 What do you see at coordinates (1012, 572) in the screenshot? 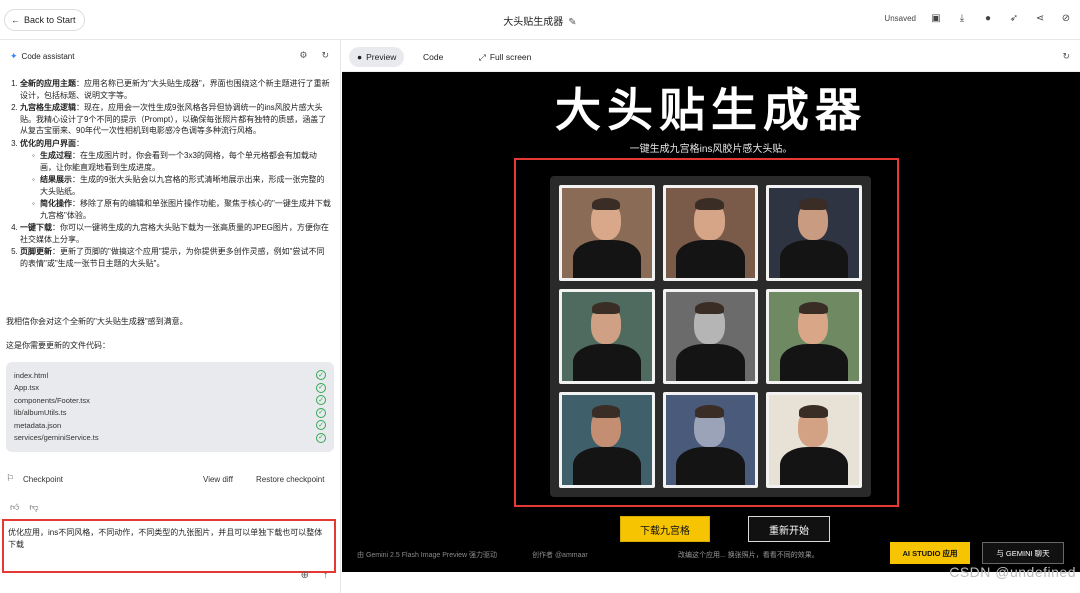
I see `watermark: CSDN @undefined` at bounding box center [1012, 572].